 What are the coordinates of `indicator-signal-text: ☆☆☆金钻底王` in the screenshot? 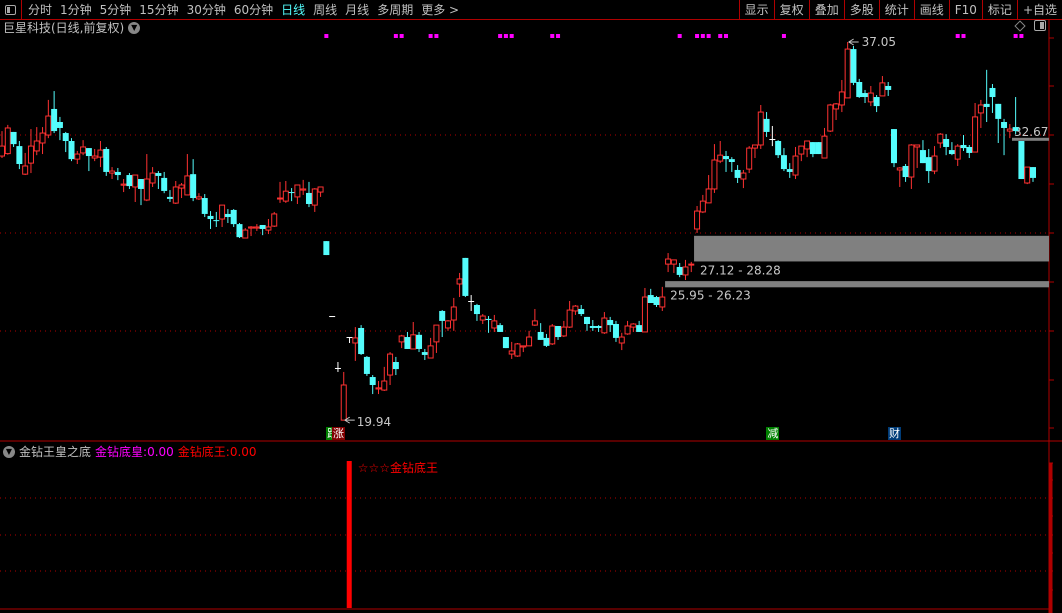 It's located at (398, 467).